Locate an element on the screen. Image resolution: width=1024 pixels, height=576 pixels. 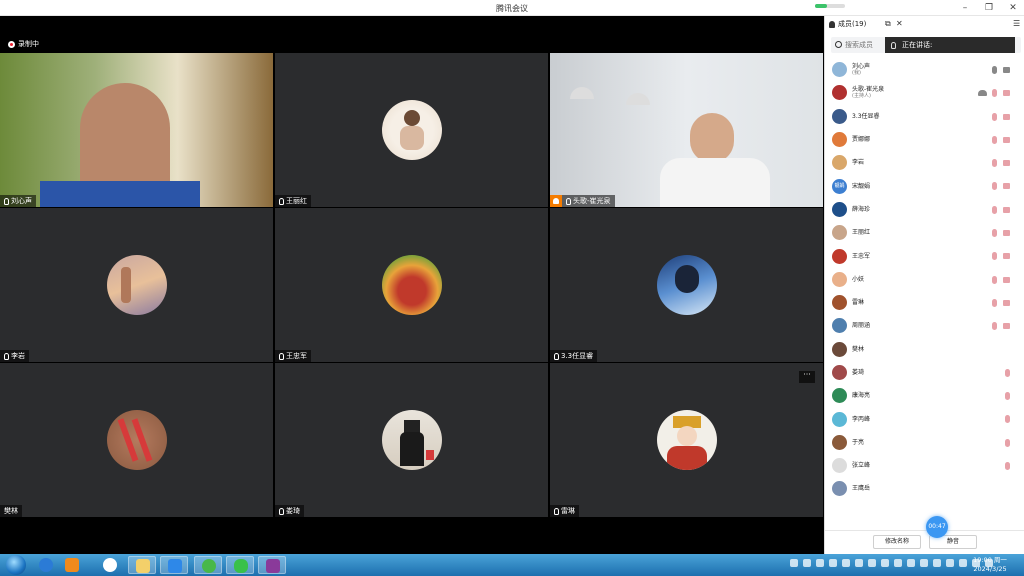
video-tile: 头歌-崔光泉 is located at coordinates (686, 130).